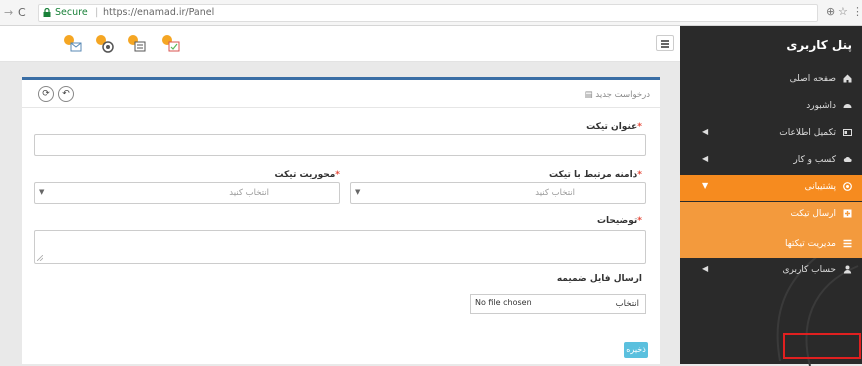 The height and width of the screenshot is (366, 862). Describe the element at coordinates (807, 133) in the screenshot. I see `sidebar-item-label: تکمیل اطلاعات` at that location.